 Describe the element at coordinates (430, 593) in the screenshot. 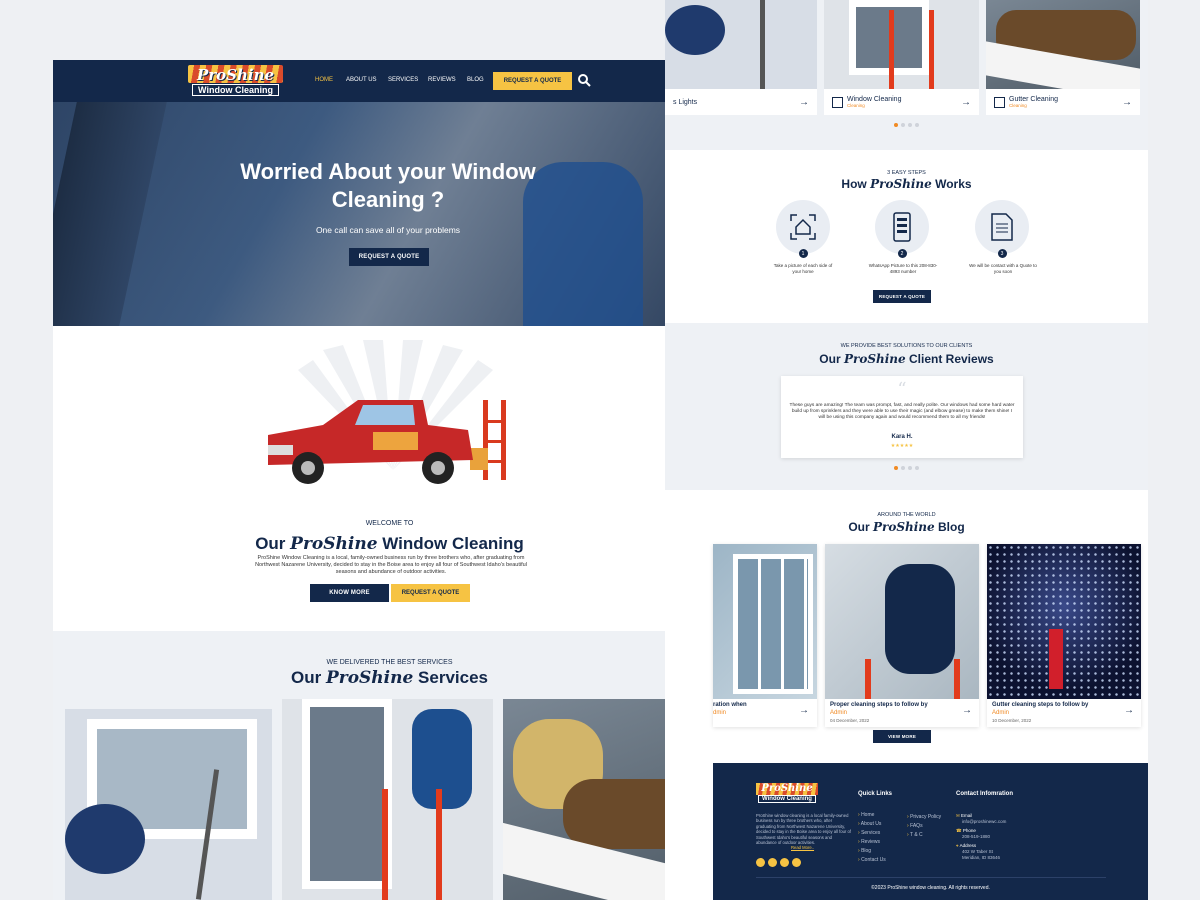

I see `welcome-quote-button: REQUEST A QUOTE` at that location.